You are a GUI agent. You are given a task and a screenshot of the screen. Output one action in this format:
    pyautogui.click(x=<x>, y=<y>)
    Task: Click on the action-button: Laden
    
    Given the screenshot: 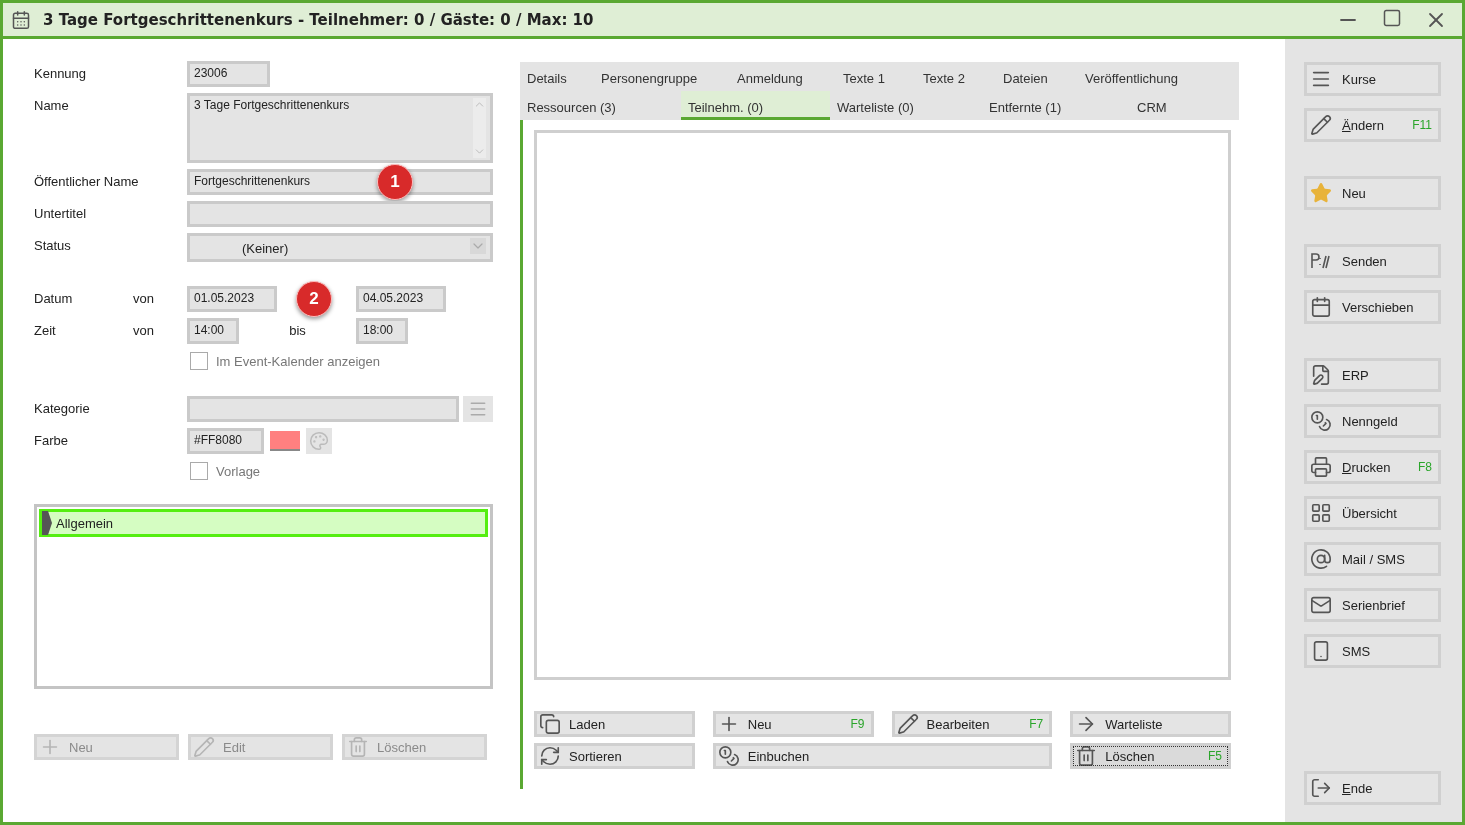 What is the action you would take?
    pyautogui.click(x=614, y=724)
    